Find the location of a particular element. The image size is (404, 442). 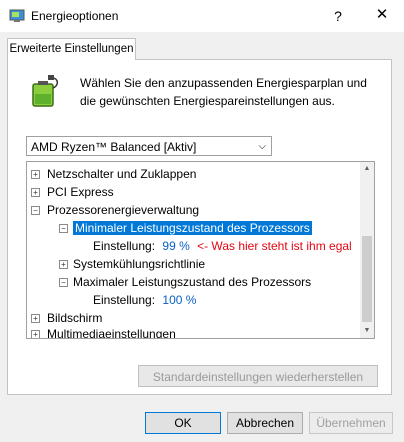

tree-item-multimedia: + Multimediaeinstellungen is located at coordinates (103, 332).